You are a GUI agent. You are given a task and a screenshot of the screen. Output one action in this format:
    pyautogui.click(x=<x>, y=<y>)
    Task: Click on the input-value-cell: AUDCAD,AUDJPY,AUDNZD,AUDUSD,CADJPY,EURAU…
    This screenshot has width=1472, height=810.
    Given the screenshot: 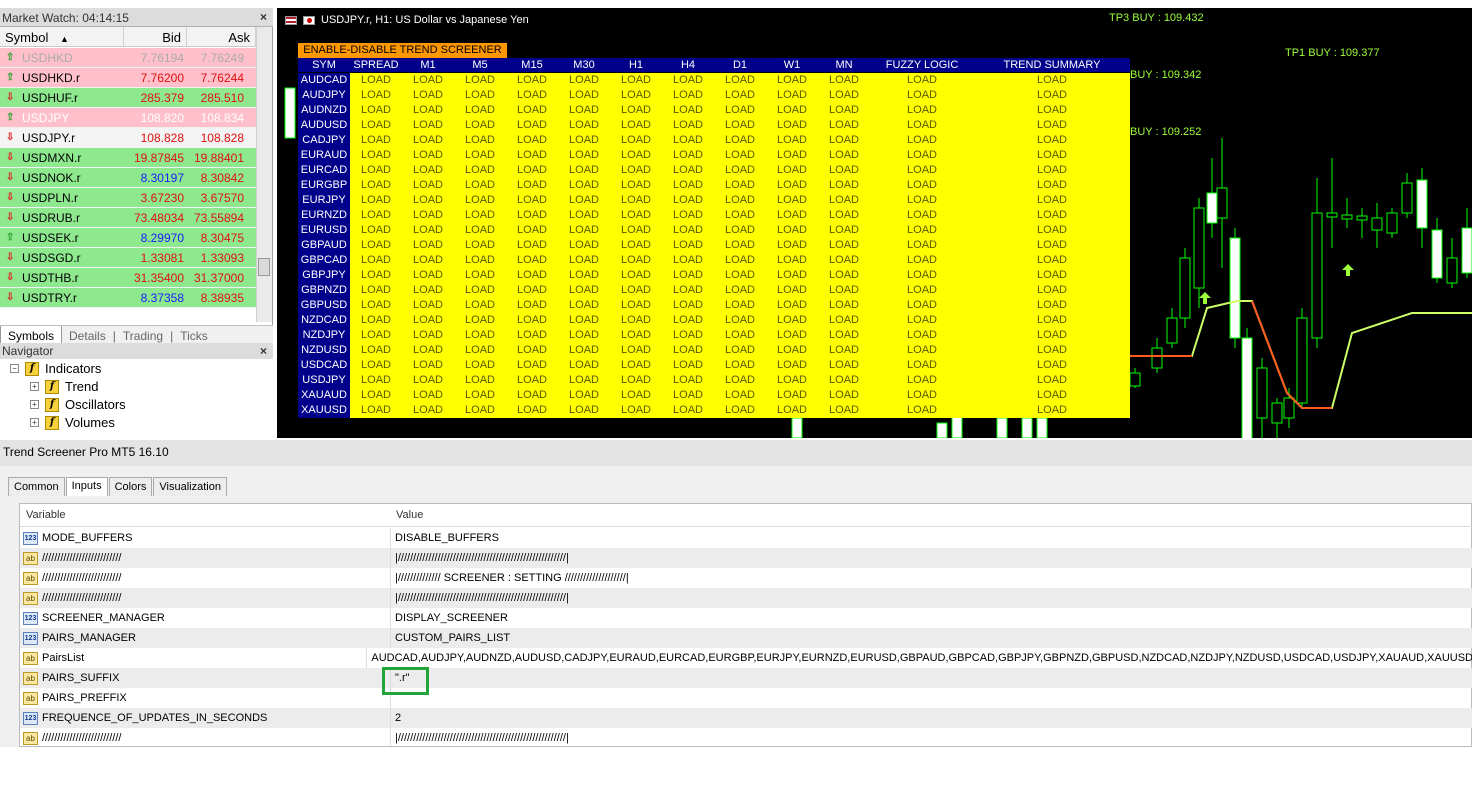 What is the action you would take?
    pyautogui.click(x=919, y=658)
    